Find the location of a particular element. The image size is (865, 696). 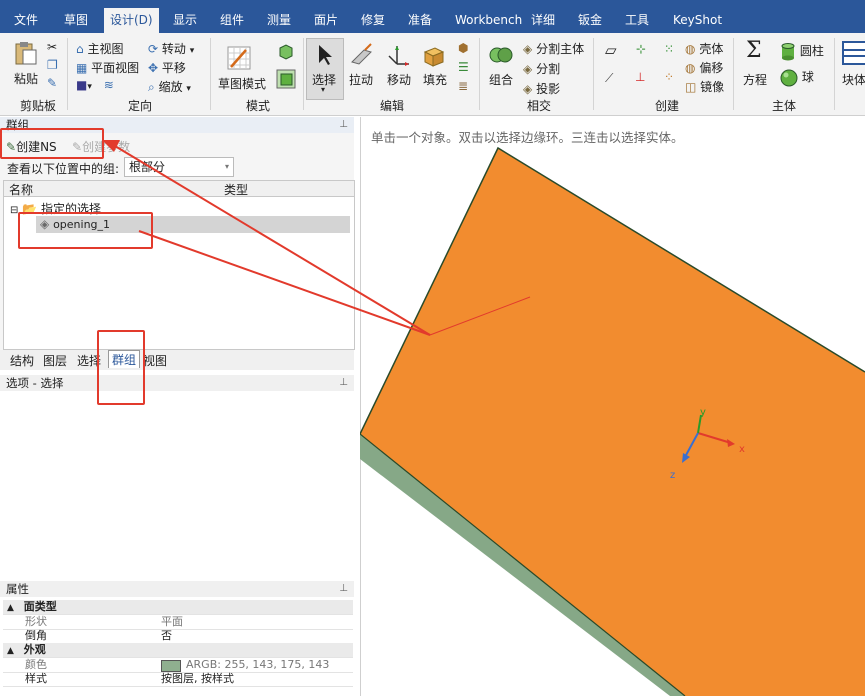

annotation-arrowhead is located at coordinates (111, 146).